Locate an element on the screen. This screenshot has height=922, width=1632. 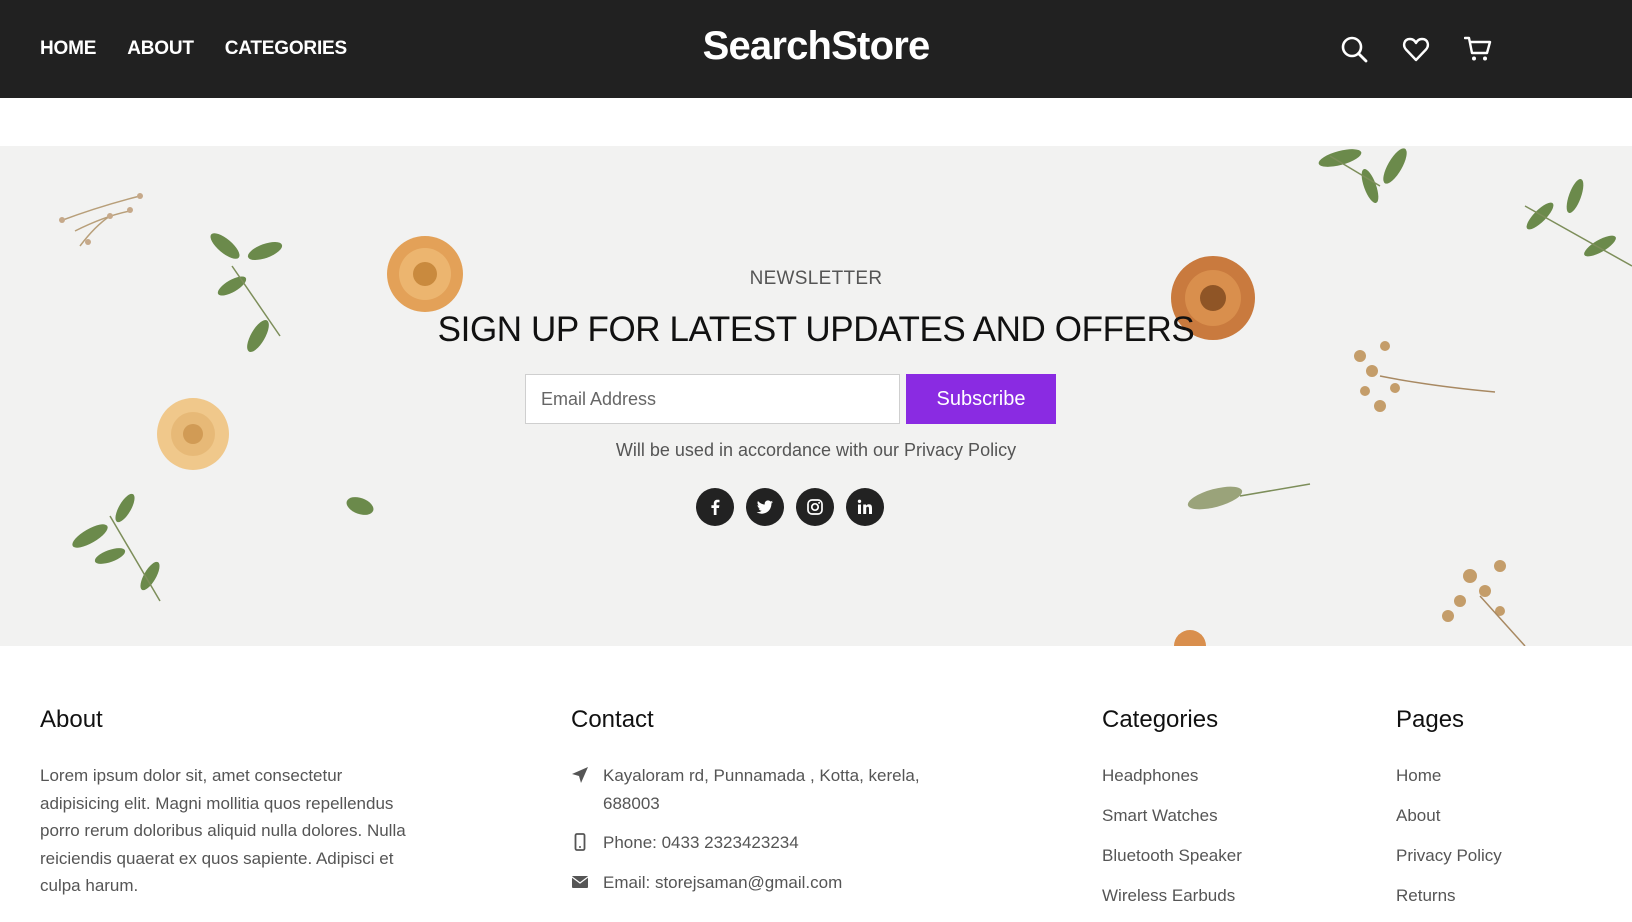
mobile-phone-icon is located at coordinates (581, 843).